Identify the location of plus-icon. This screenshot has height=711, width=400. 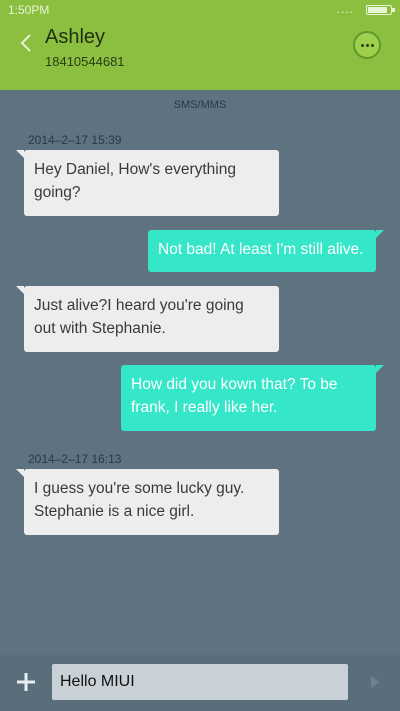
(26, 682).